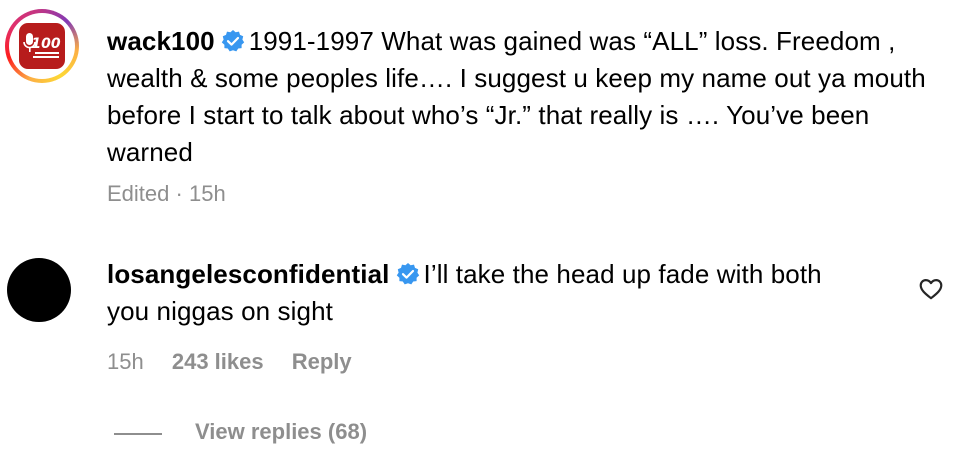  I want to click on reply-button: Reply, so click(322, 361).